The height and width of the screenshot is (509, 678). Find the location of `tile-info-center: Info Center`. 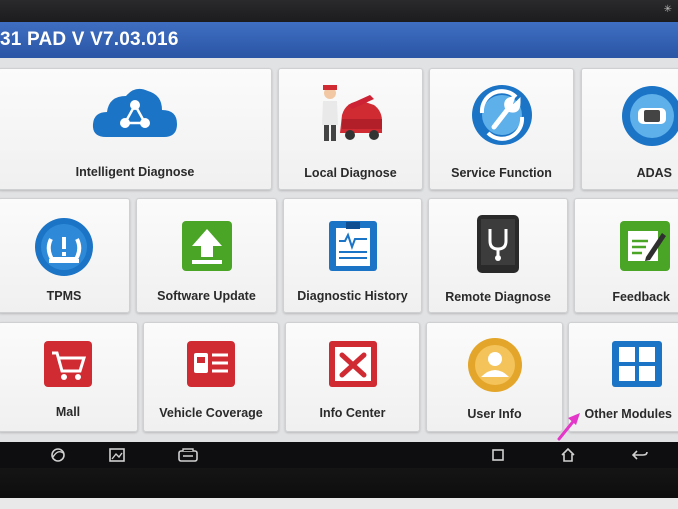

tile-info-center: Info Center is located at coordinates (352, 377).